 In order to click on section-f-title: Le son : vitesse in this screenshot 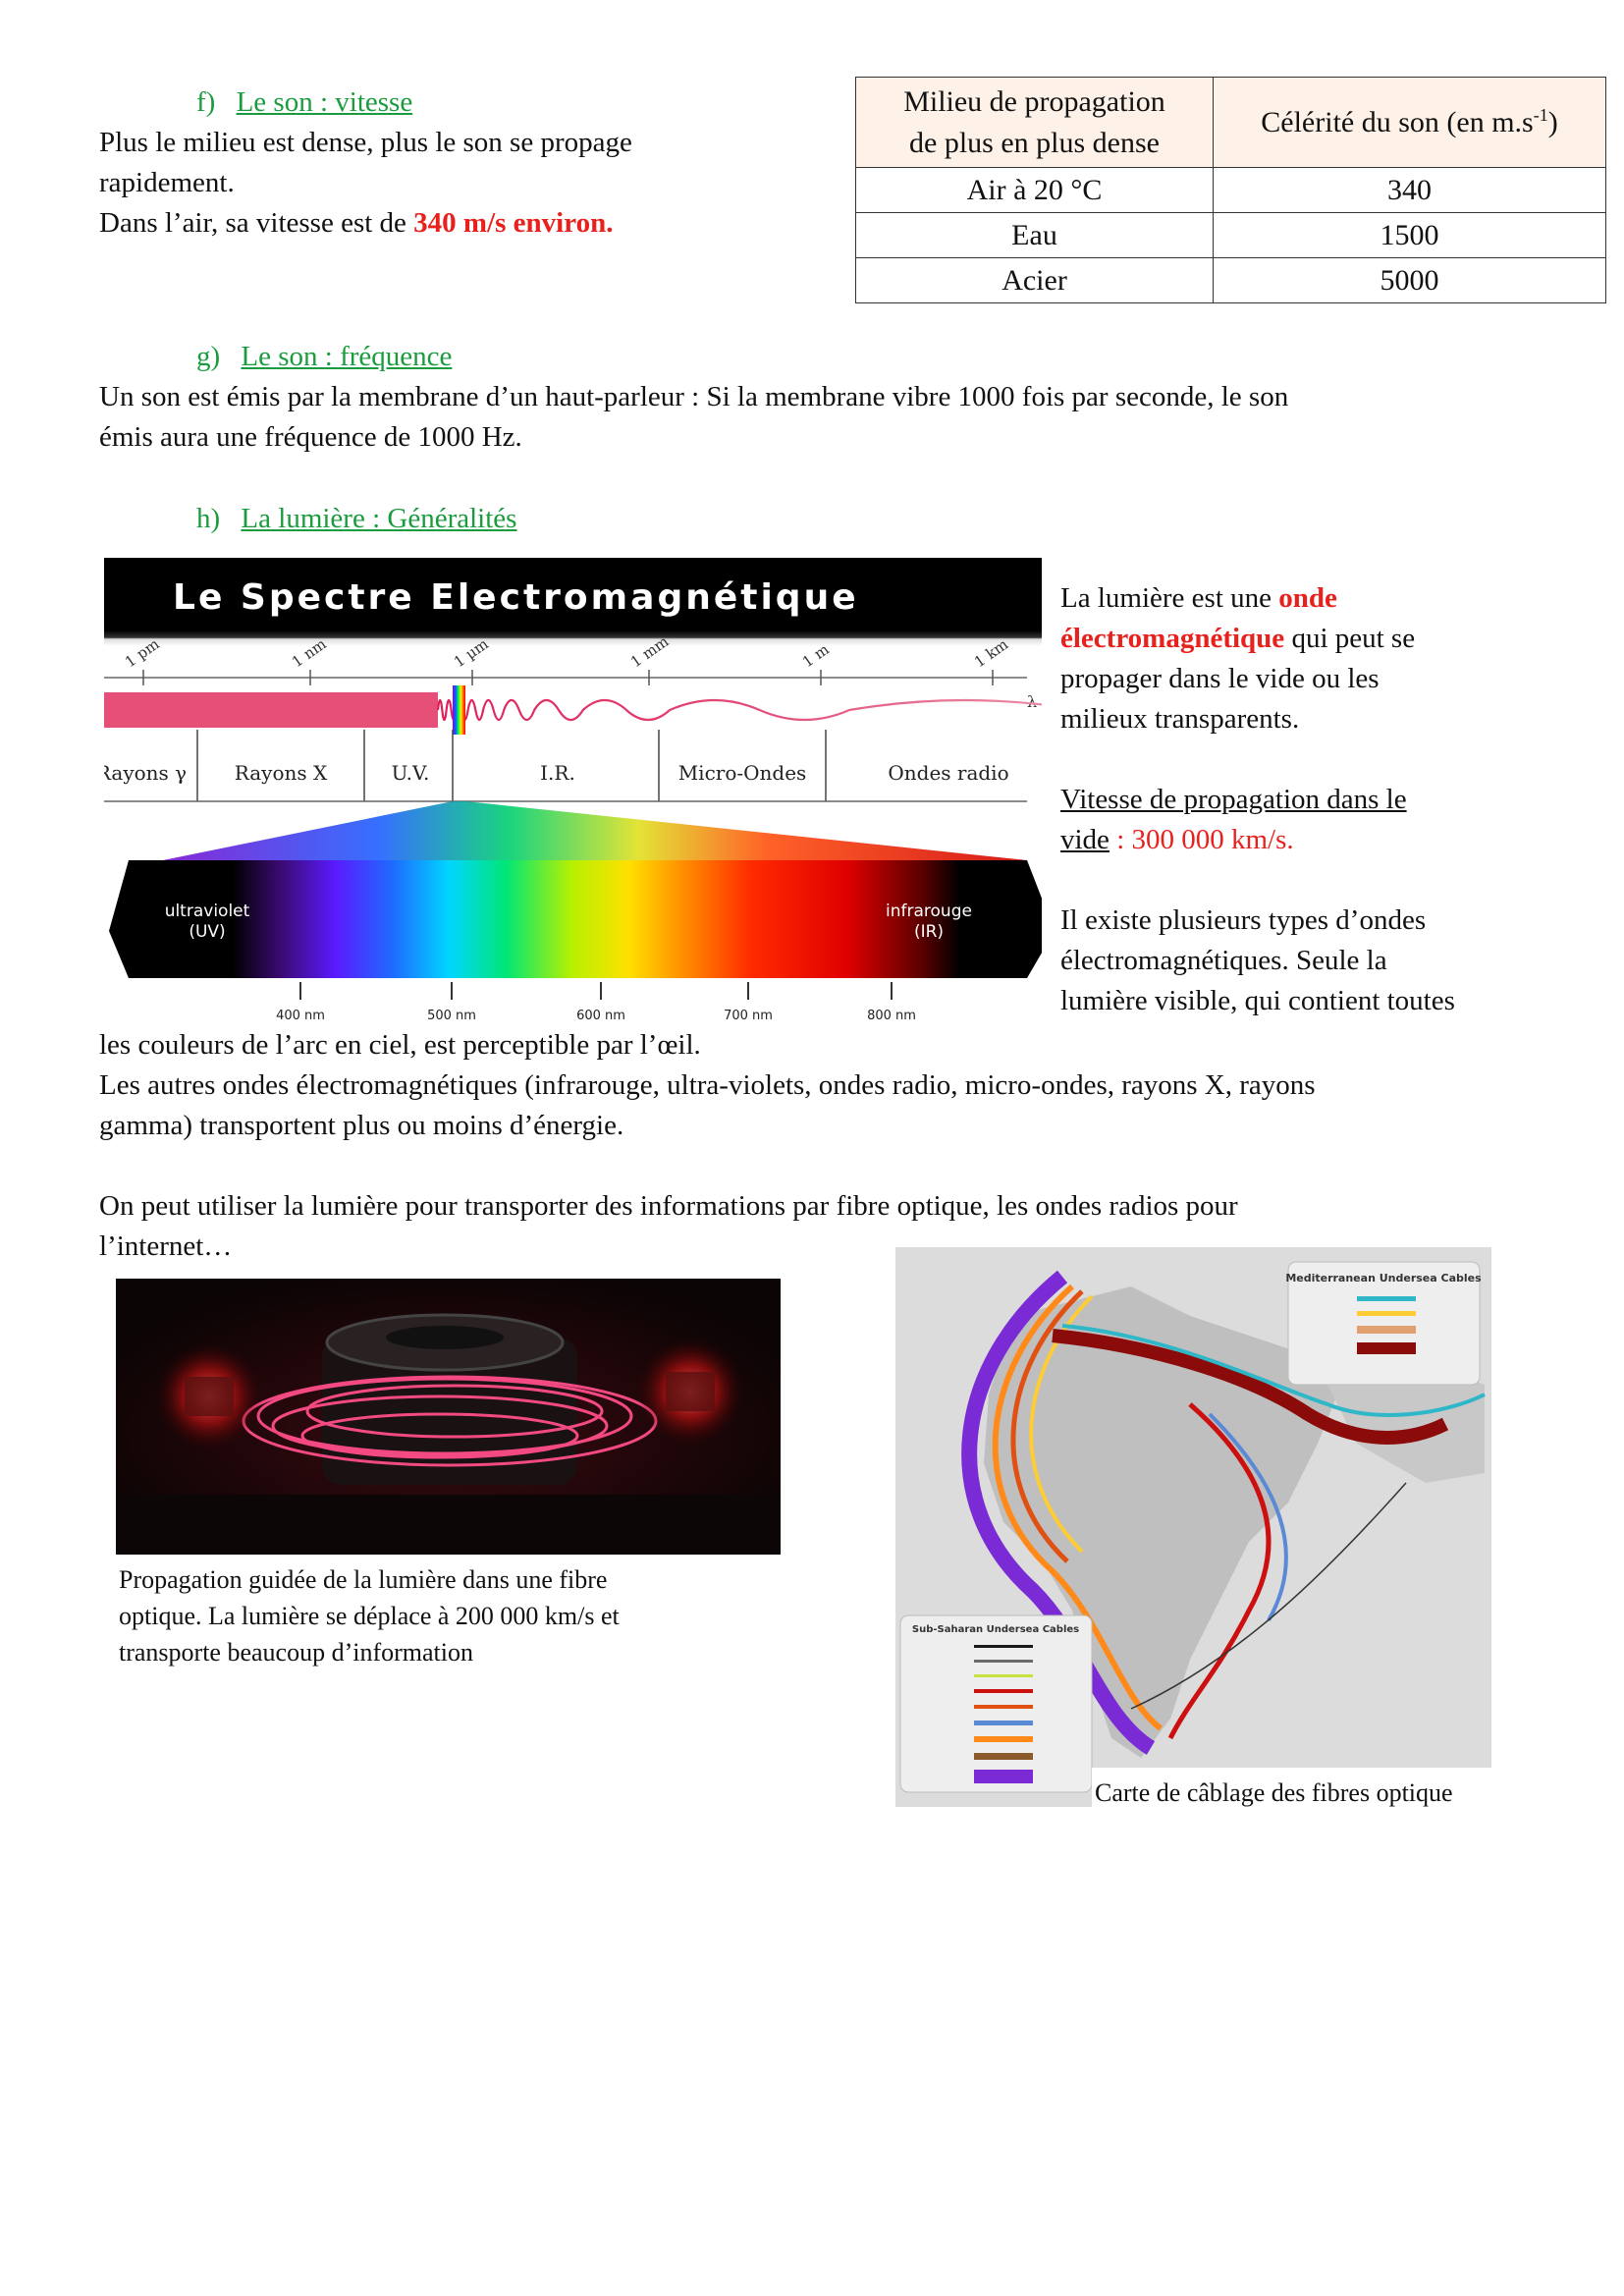, I will do `click(324, 102)`.